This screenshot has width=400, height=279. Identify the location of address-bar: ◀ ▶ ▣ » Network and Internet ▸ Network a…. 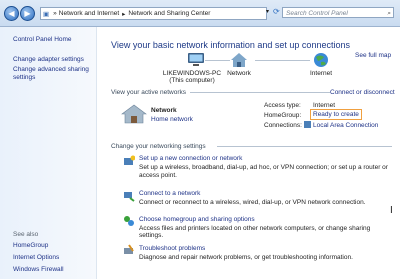
(200, 13).